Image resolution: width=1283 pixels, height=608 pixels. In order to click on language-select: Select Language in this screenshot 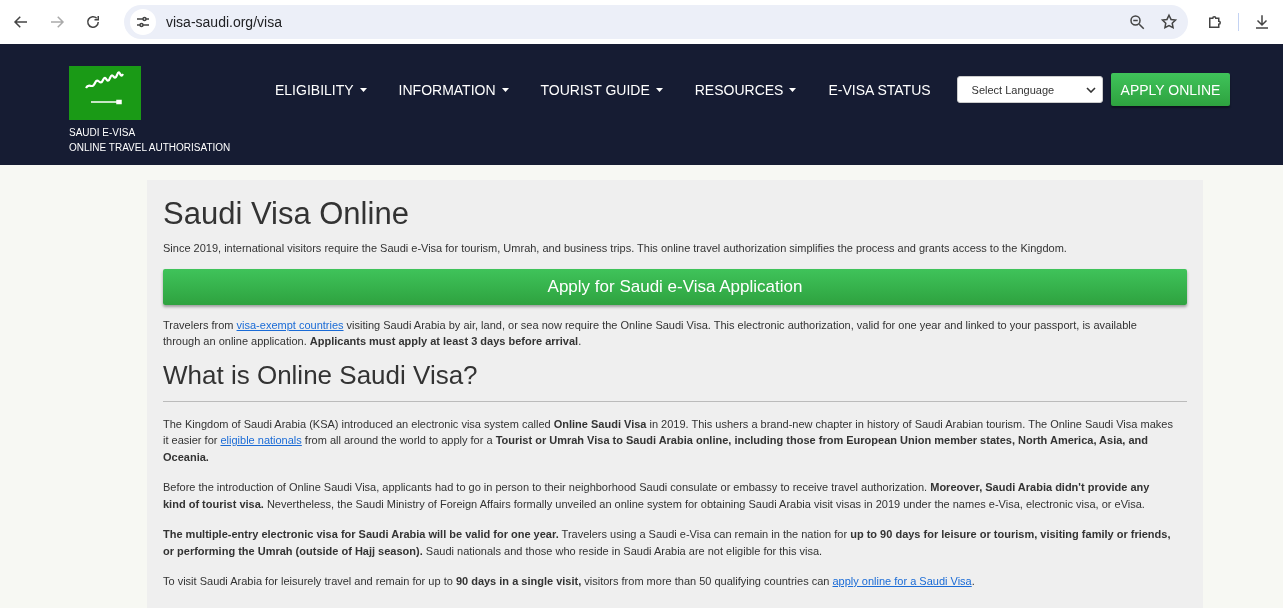, I will do `click(1029, 89)`.